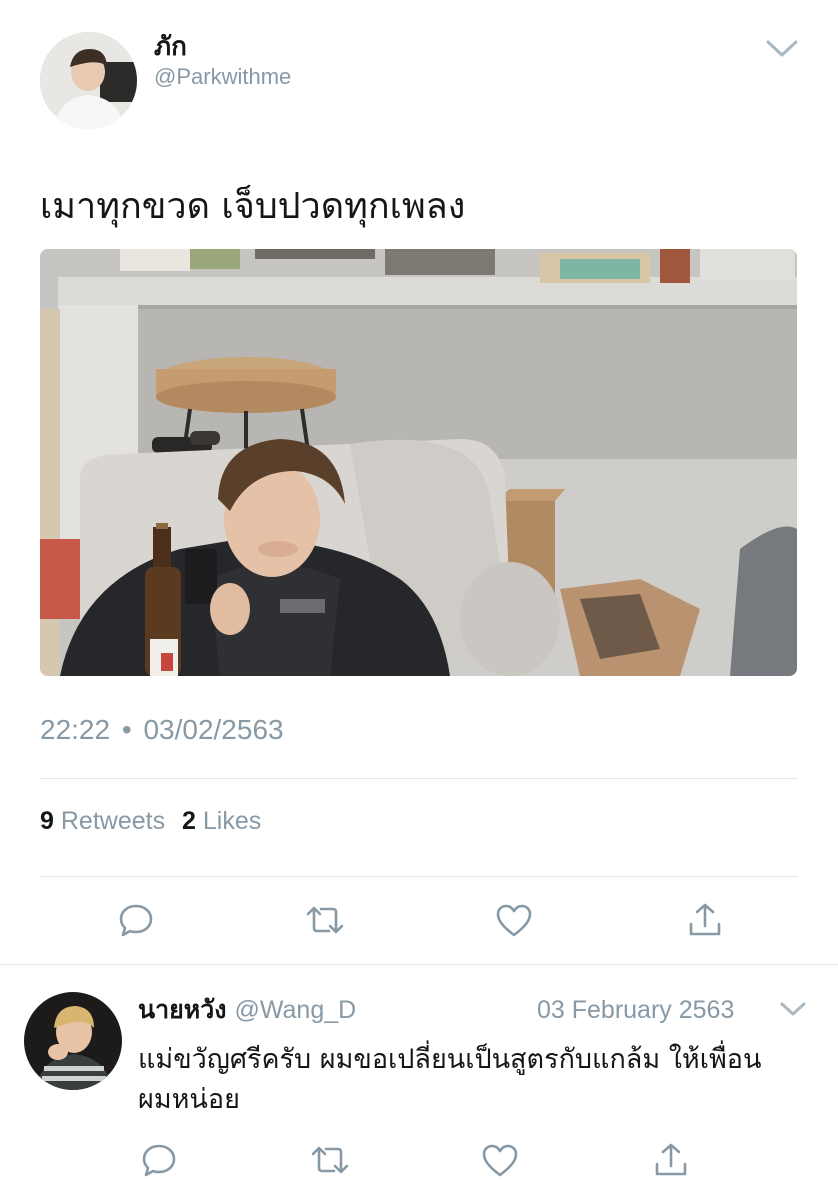 The height and width of the screenshot is (1200, 838). I want to click on tweet-timestamp: 22:22 • 03/02/2563, so click(162, 730).